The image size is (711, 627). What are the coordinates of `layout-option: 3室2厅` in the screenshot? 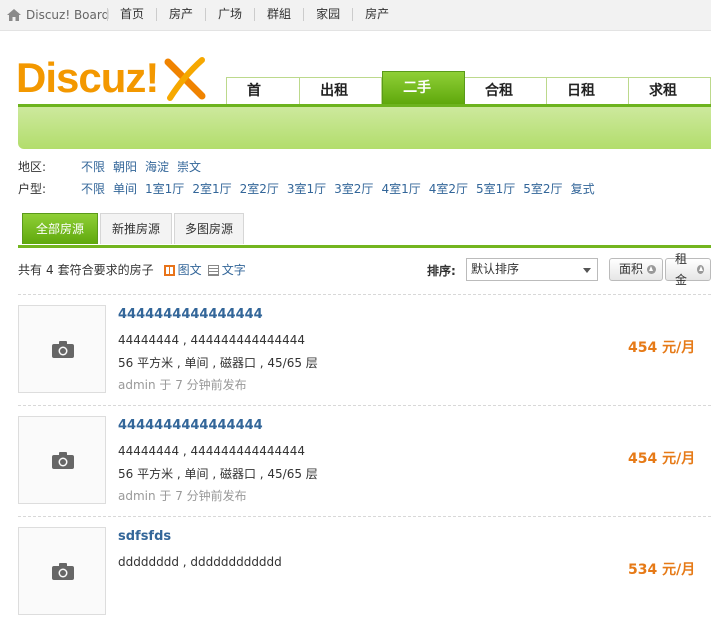 It's located at (353, 189).